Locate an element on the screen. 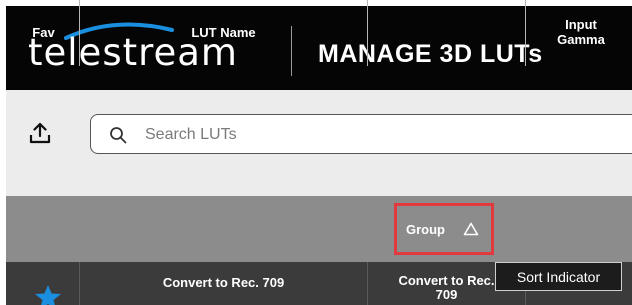  column-header-label: LUT Name is located at coordinates (223, 32).